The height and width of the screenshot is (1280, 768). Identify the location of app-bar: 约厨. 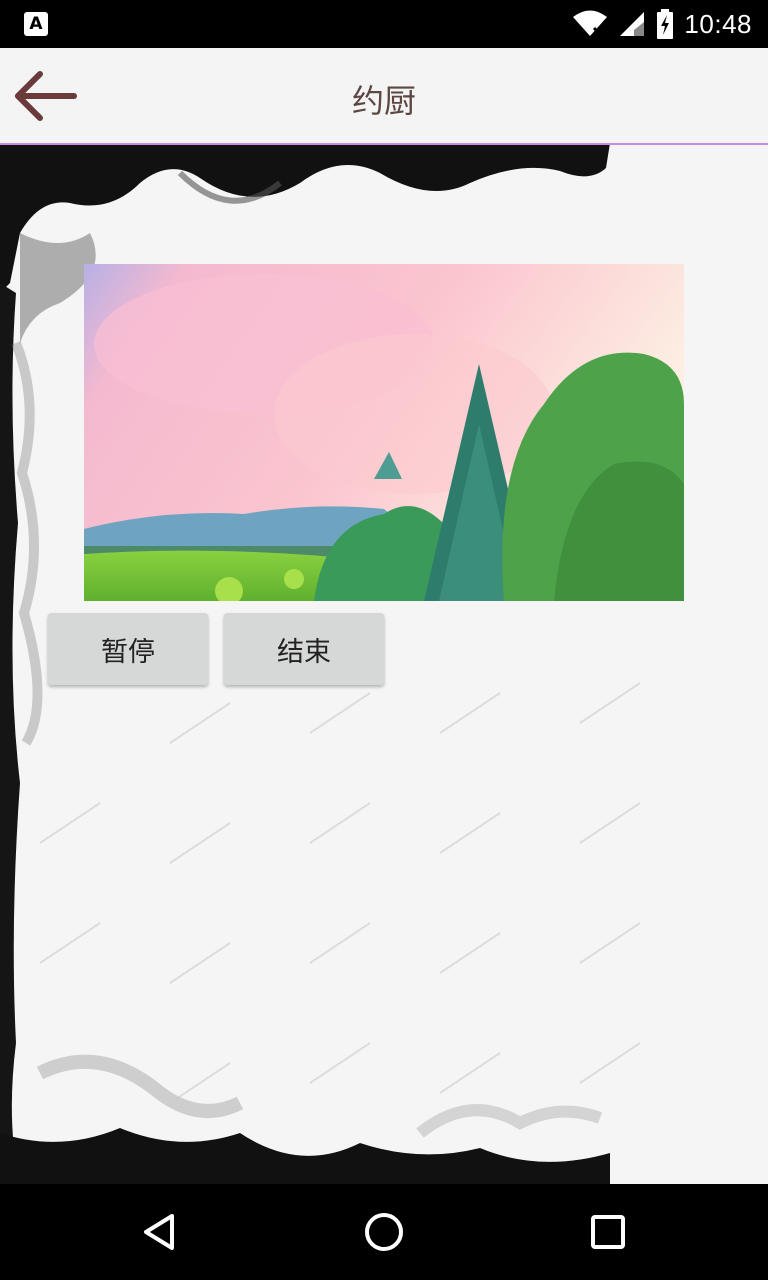
(384, 96).